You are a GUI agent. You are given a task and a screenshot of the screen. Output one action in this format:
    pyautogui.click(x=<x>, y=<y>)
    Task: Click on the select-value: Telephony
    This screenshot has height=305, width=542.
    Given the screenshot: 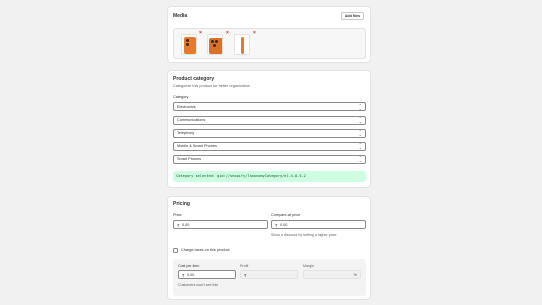 What is the action you would take?
    pyautogui.click(x=186, y=133)
    